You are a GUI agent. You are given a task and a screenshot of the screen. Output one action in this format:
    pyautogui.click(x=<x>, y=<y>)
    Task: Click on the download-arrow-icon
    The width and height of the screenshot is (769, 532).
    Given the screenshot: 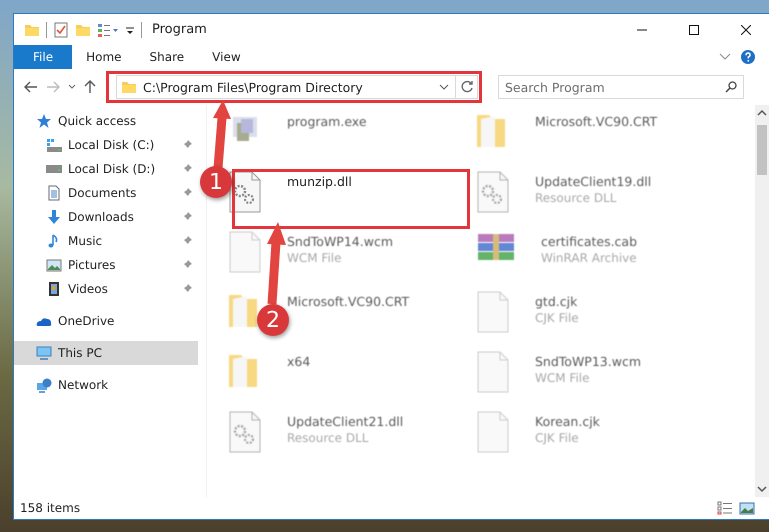 What is the action you would take?
    pyautogui.click(x=54, y=217)
    